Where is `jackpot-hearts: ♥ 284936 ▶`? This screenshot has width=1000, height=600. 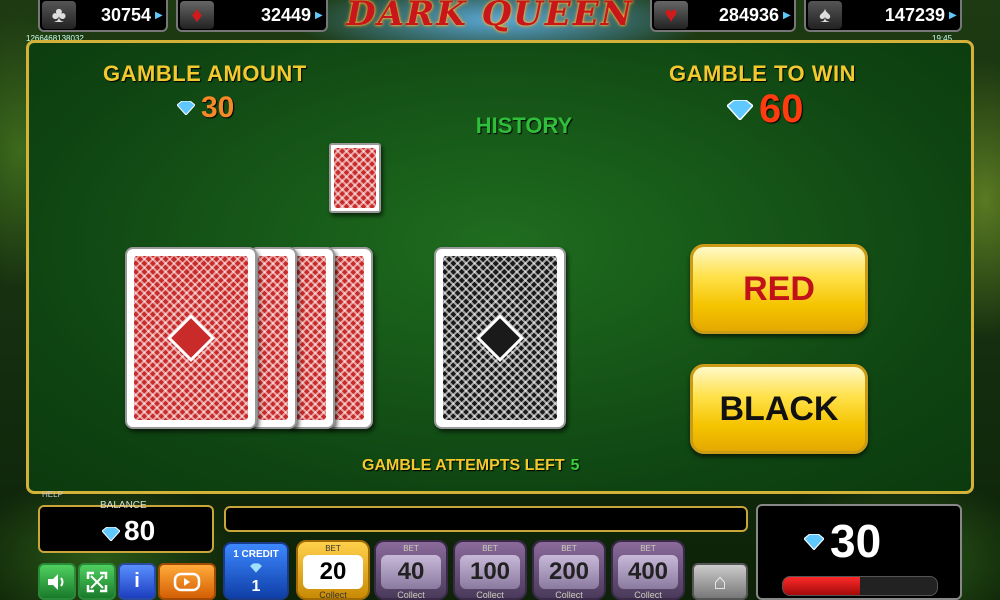
jackpot-hearts: ♥ 284936 ▶ is located at coordinates (723, 16).